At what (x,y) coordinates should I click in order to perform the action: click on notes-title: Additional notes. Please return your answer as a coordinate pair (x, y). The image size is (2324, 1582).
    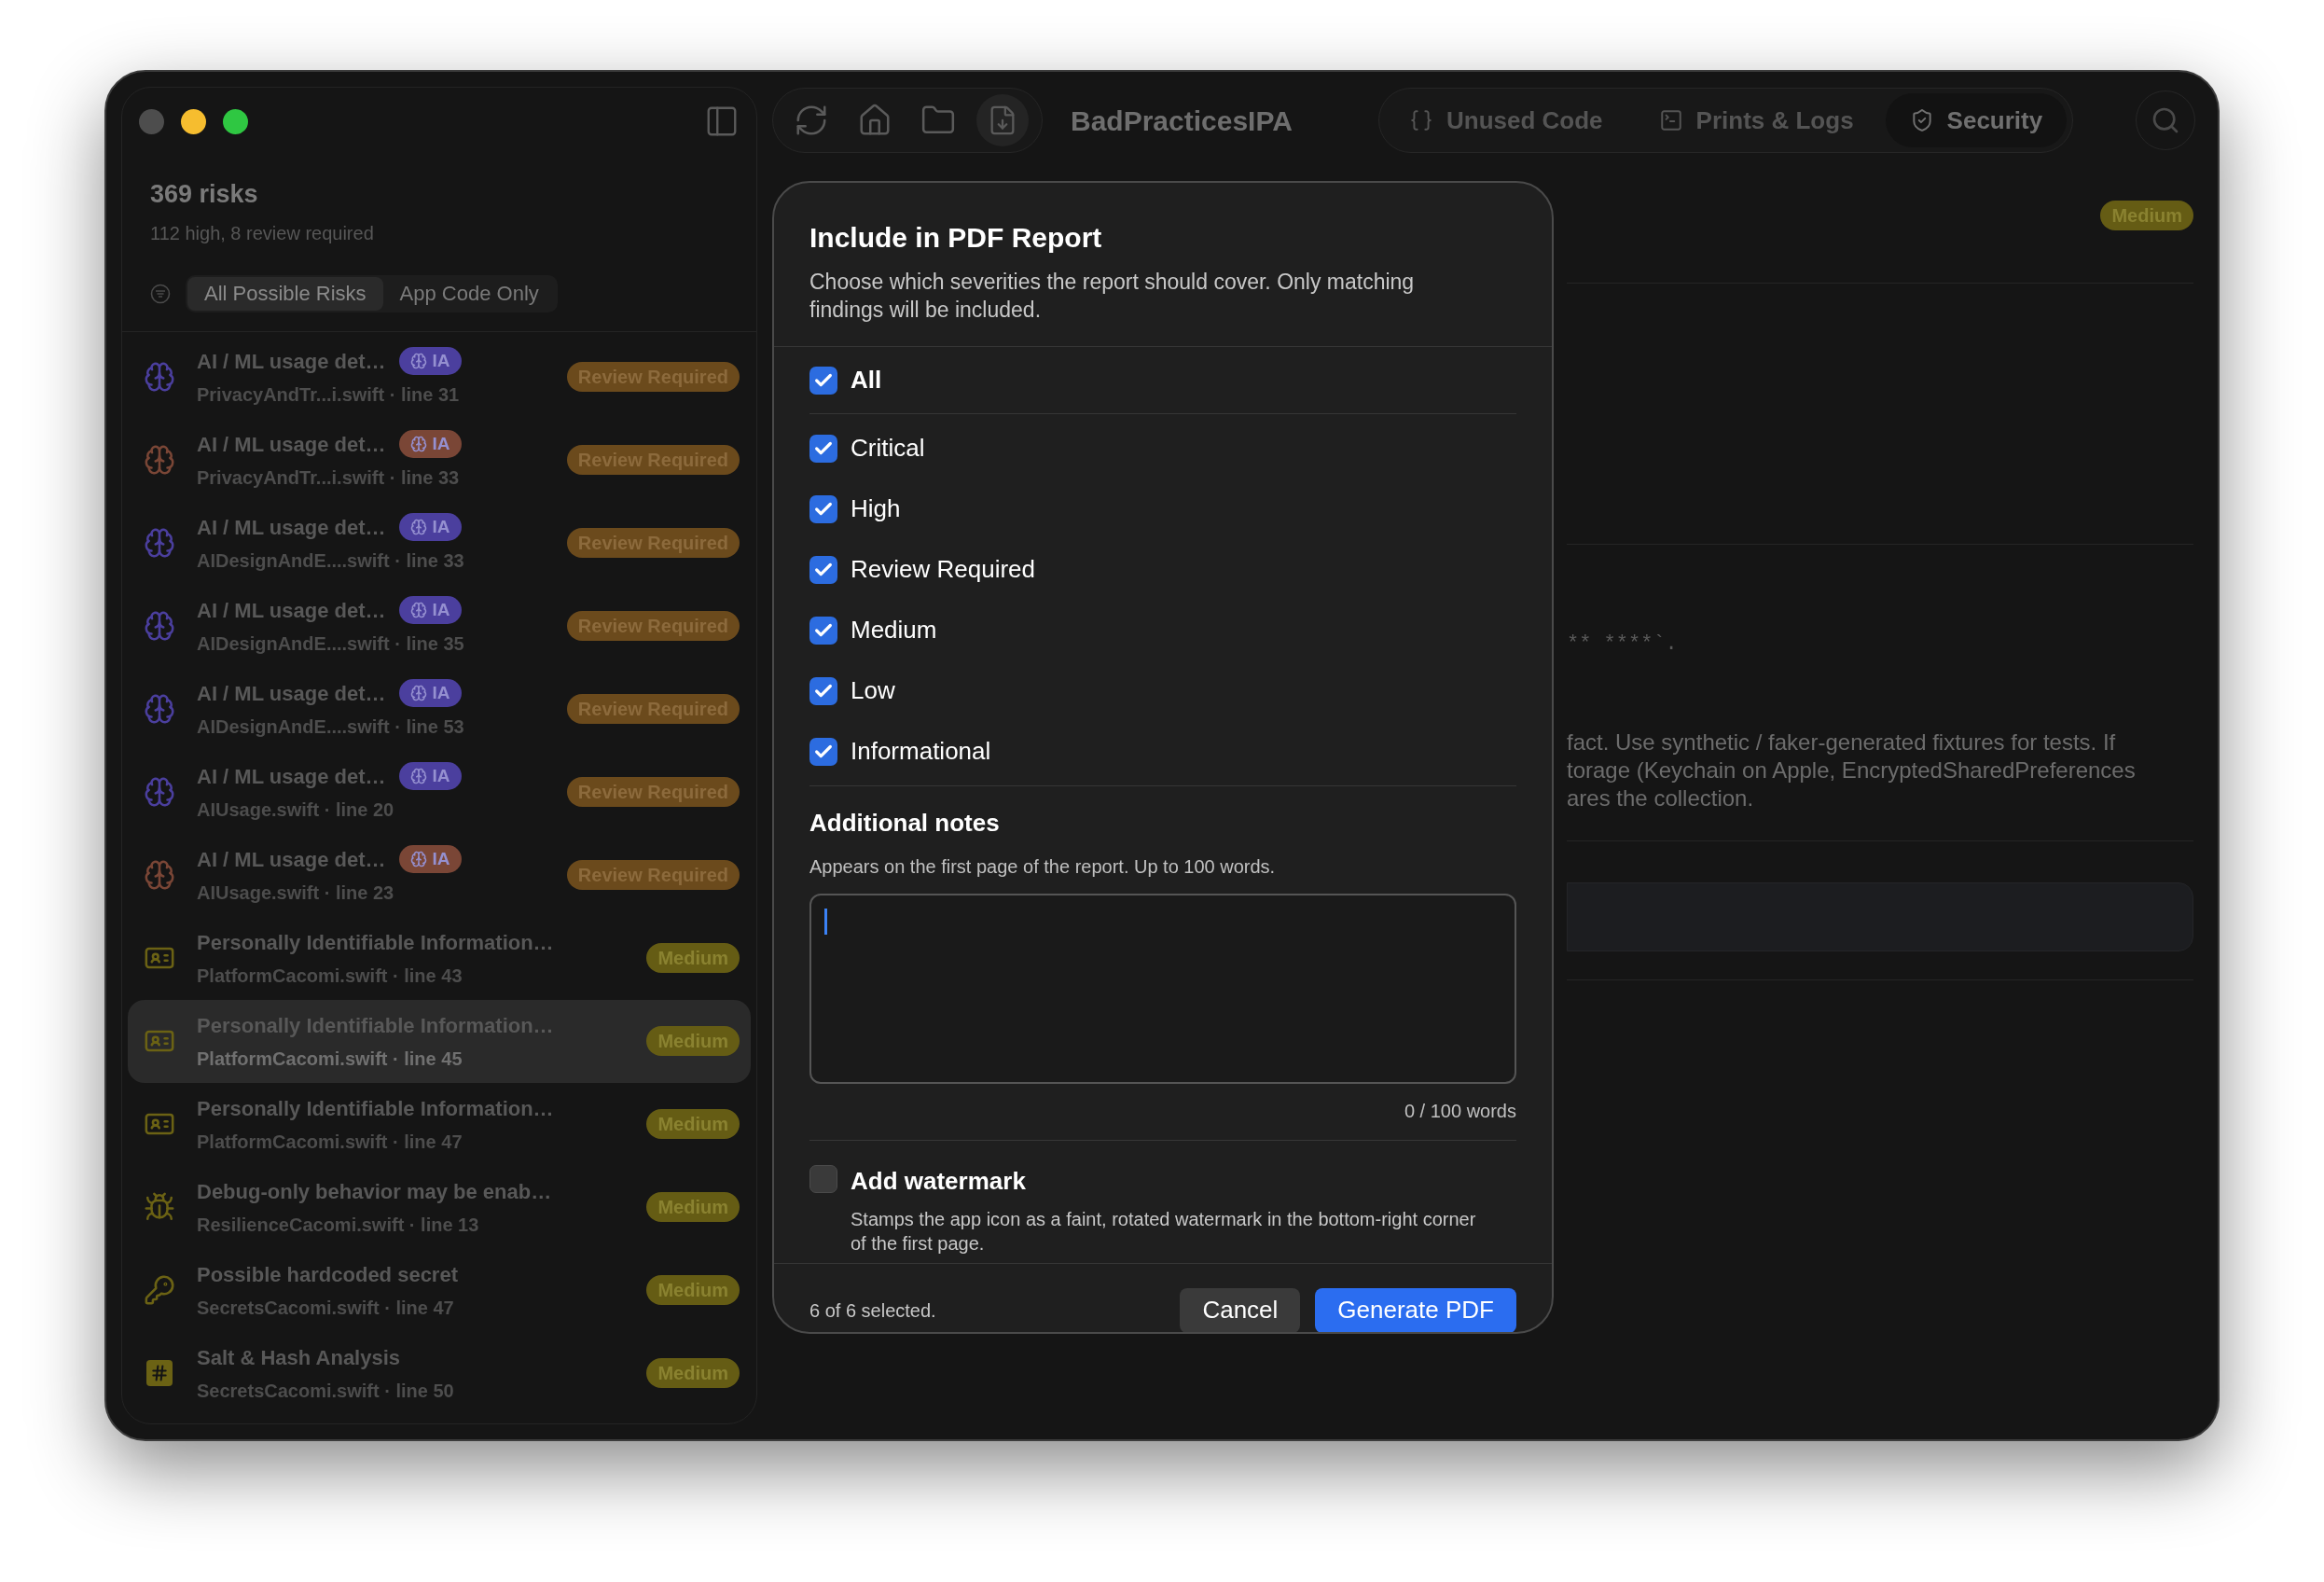
    Looking at the image, I should click on (905, 823).